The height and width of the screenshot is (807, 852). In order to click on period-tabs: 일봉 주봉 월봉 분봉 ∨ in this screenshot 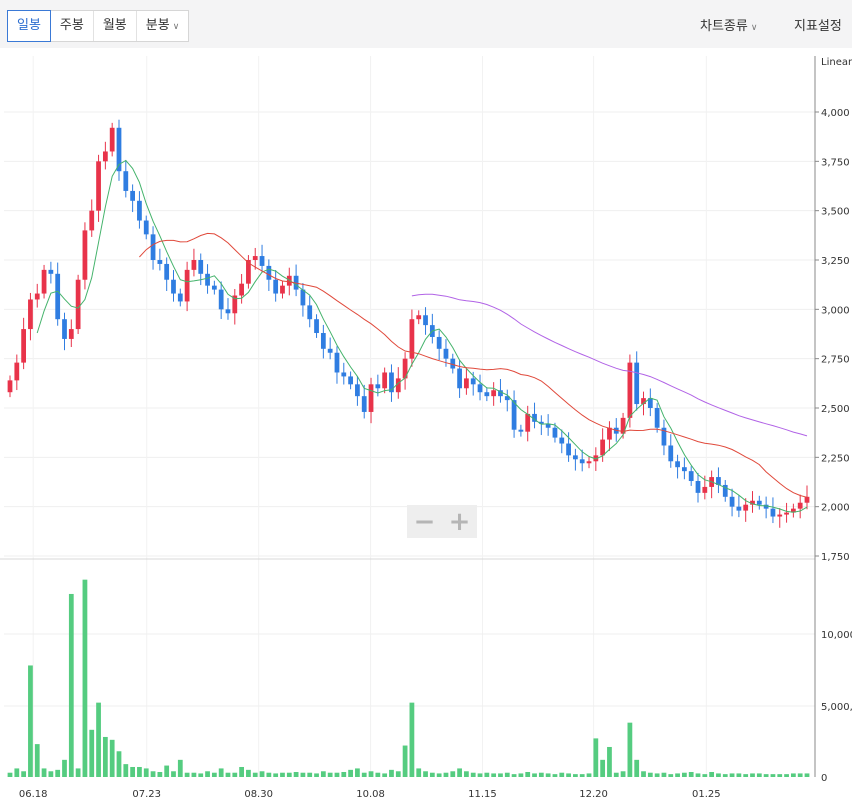, I will do `click(98, 26)`.